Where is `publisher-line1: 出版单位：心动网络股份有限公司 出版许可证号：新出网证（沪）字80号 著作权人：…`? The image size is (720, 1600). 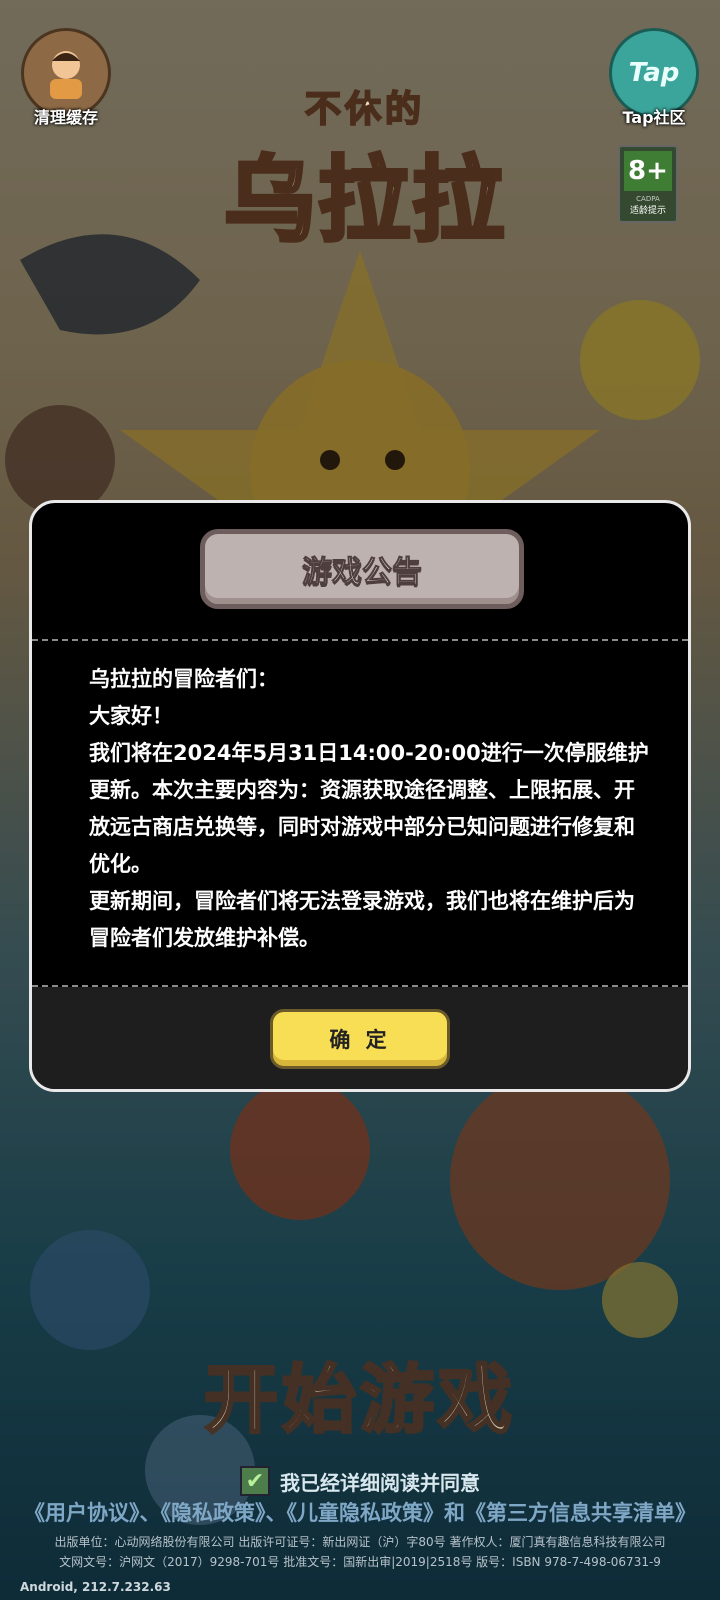
publisher-line1: 出版单位：心动网络股份有限公司 出版许可证号：新出网证（沪）字80号 著作权人：… is located at coordinates (360, 1542).